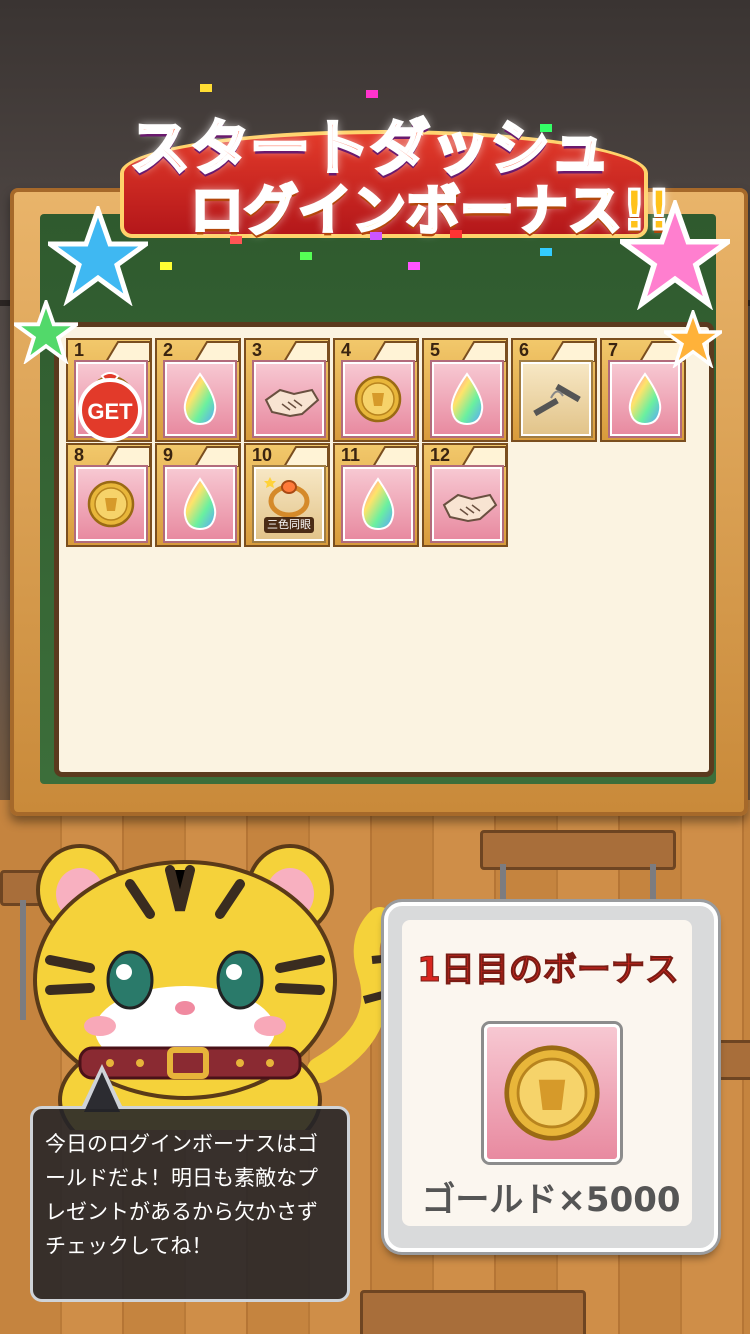 The height and width of the screenshot is (1334, 750). What do you see at coordinates (289, 525) in the screenshot?
I see `item-label: 三色同眼` at bounding box center [289, 525].